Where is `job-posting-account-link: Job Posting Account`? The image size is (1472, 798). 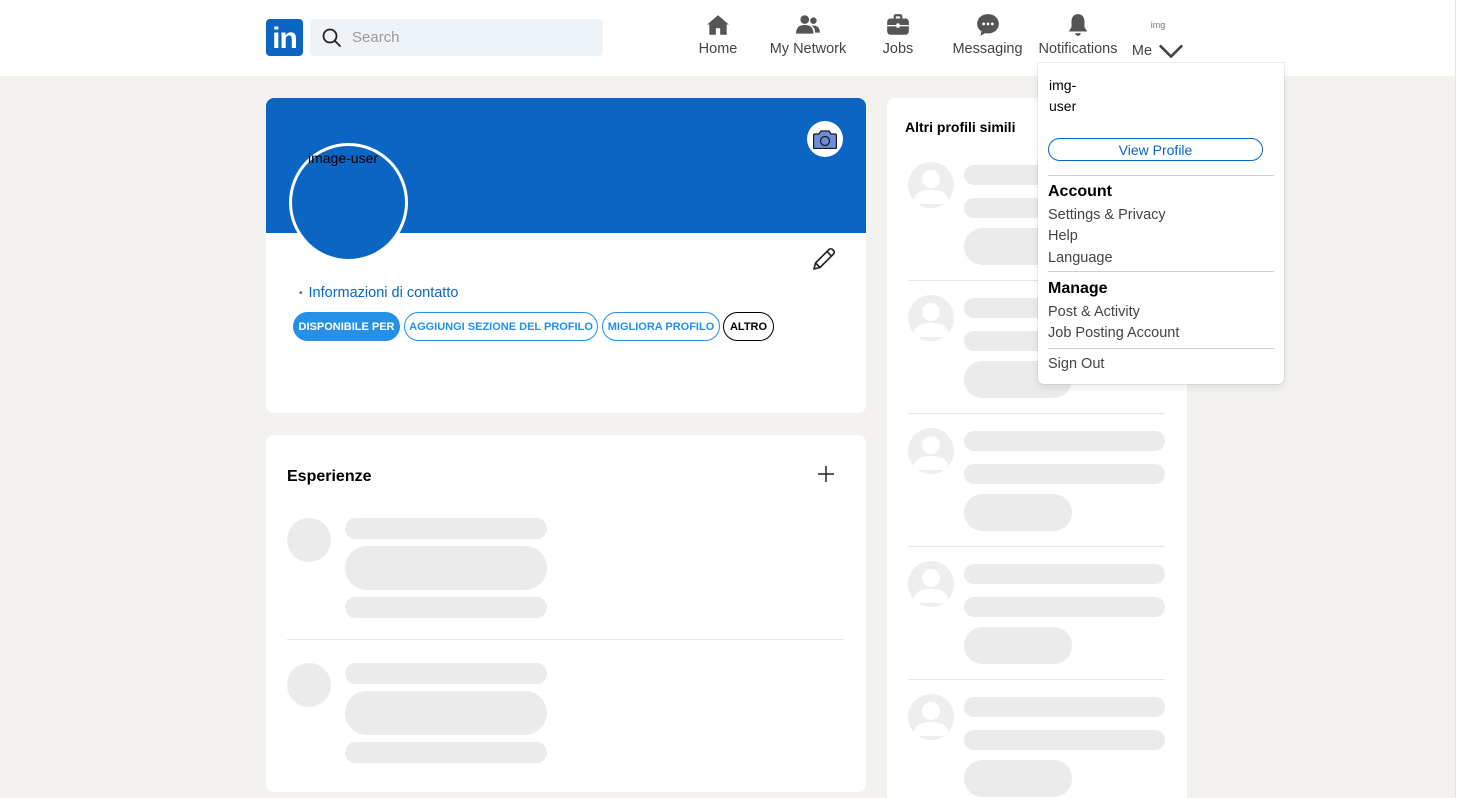
job-posting-account-link: Job Posting Account is located at coordinates (1113, 333).